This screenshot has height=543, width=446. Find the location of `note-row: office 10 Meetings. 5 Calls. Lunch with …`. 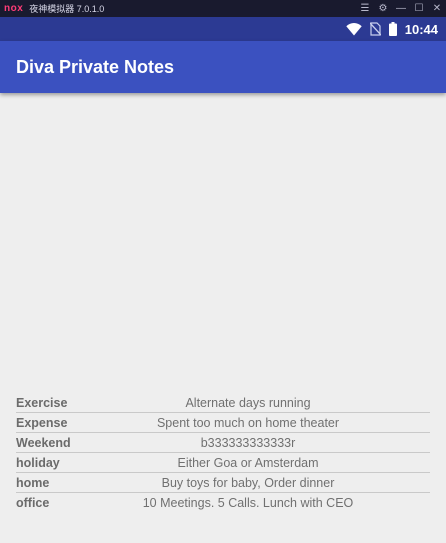

note-row: office 10 Meetings. 5 Calls. Lunch with … is located at coordinates (223, 502).